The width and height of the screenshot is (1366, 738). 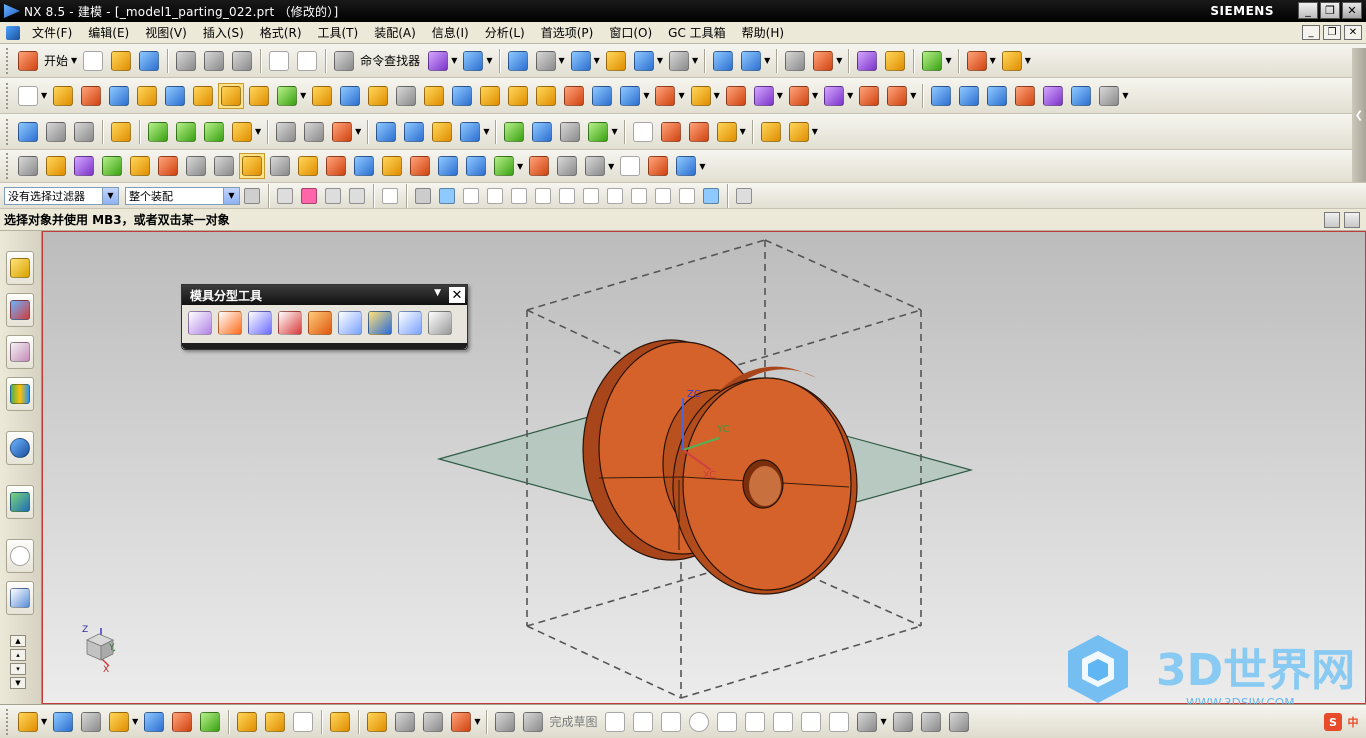 I want to click on sweep-icon, so click(x=546, y=96).